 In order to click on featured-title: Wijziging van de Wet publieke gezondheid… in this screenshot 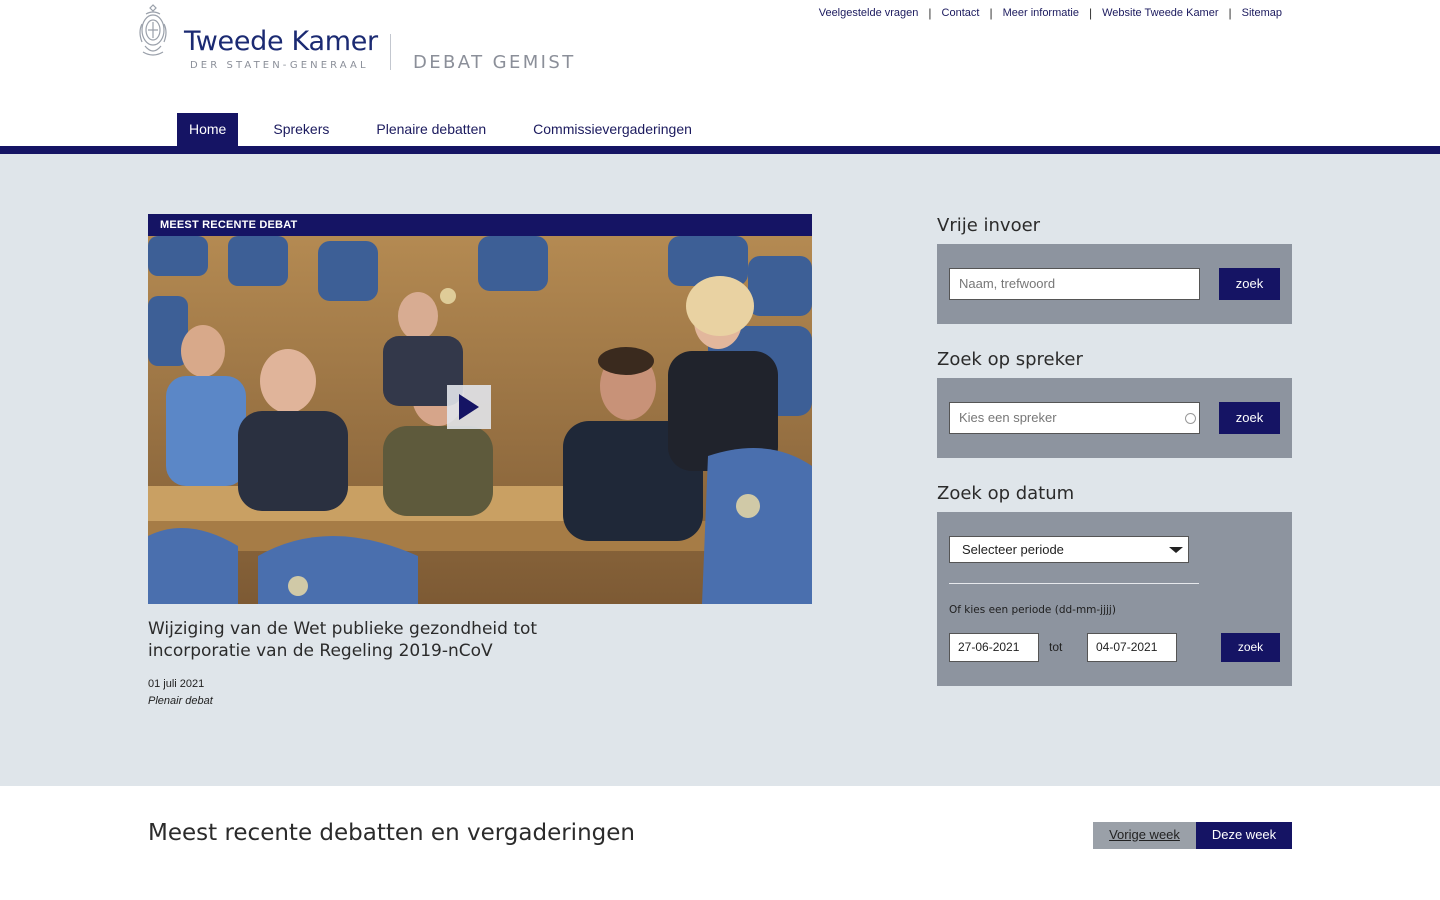, I will do `click(358, 640)`.